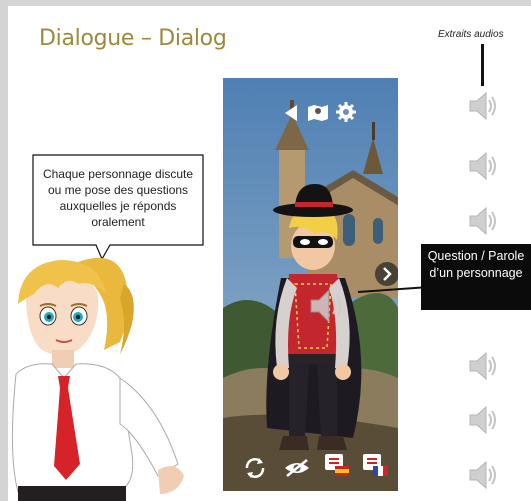  What do you see at coordinates (482, 65) in the screenshot?
I see `caption-connector-line` at bounding box center [482, 65].